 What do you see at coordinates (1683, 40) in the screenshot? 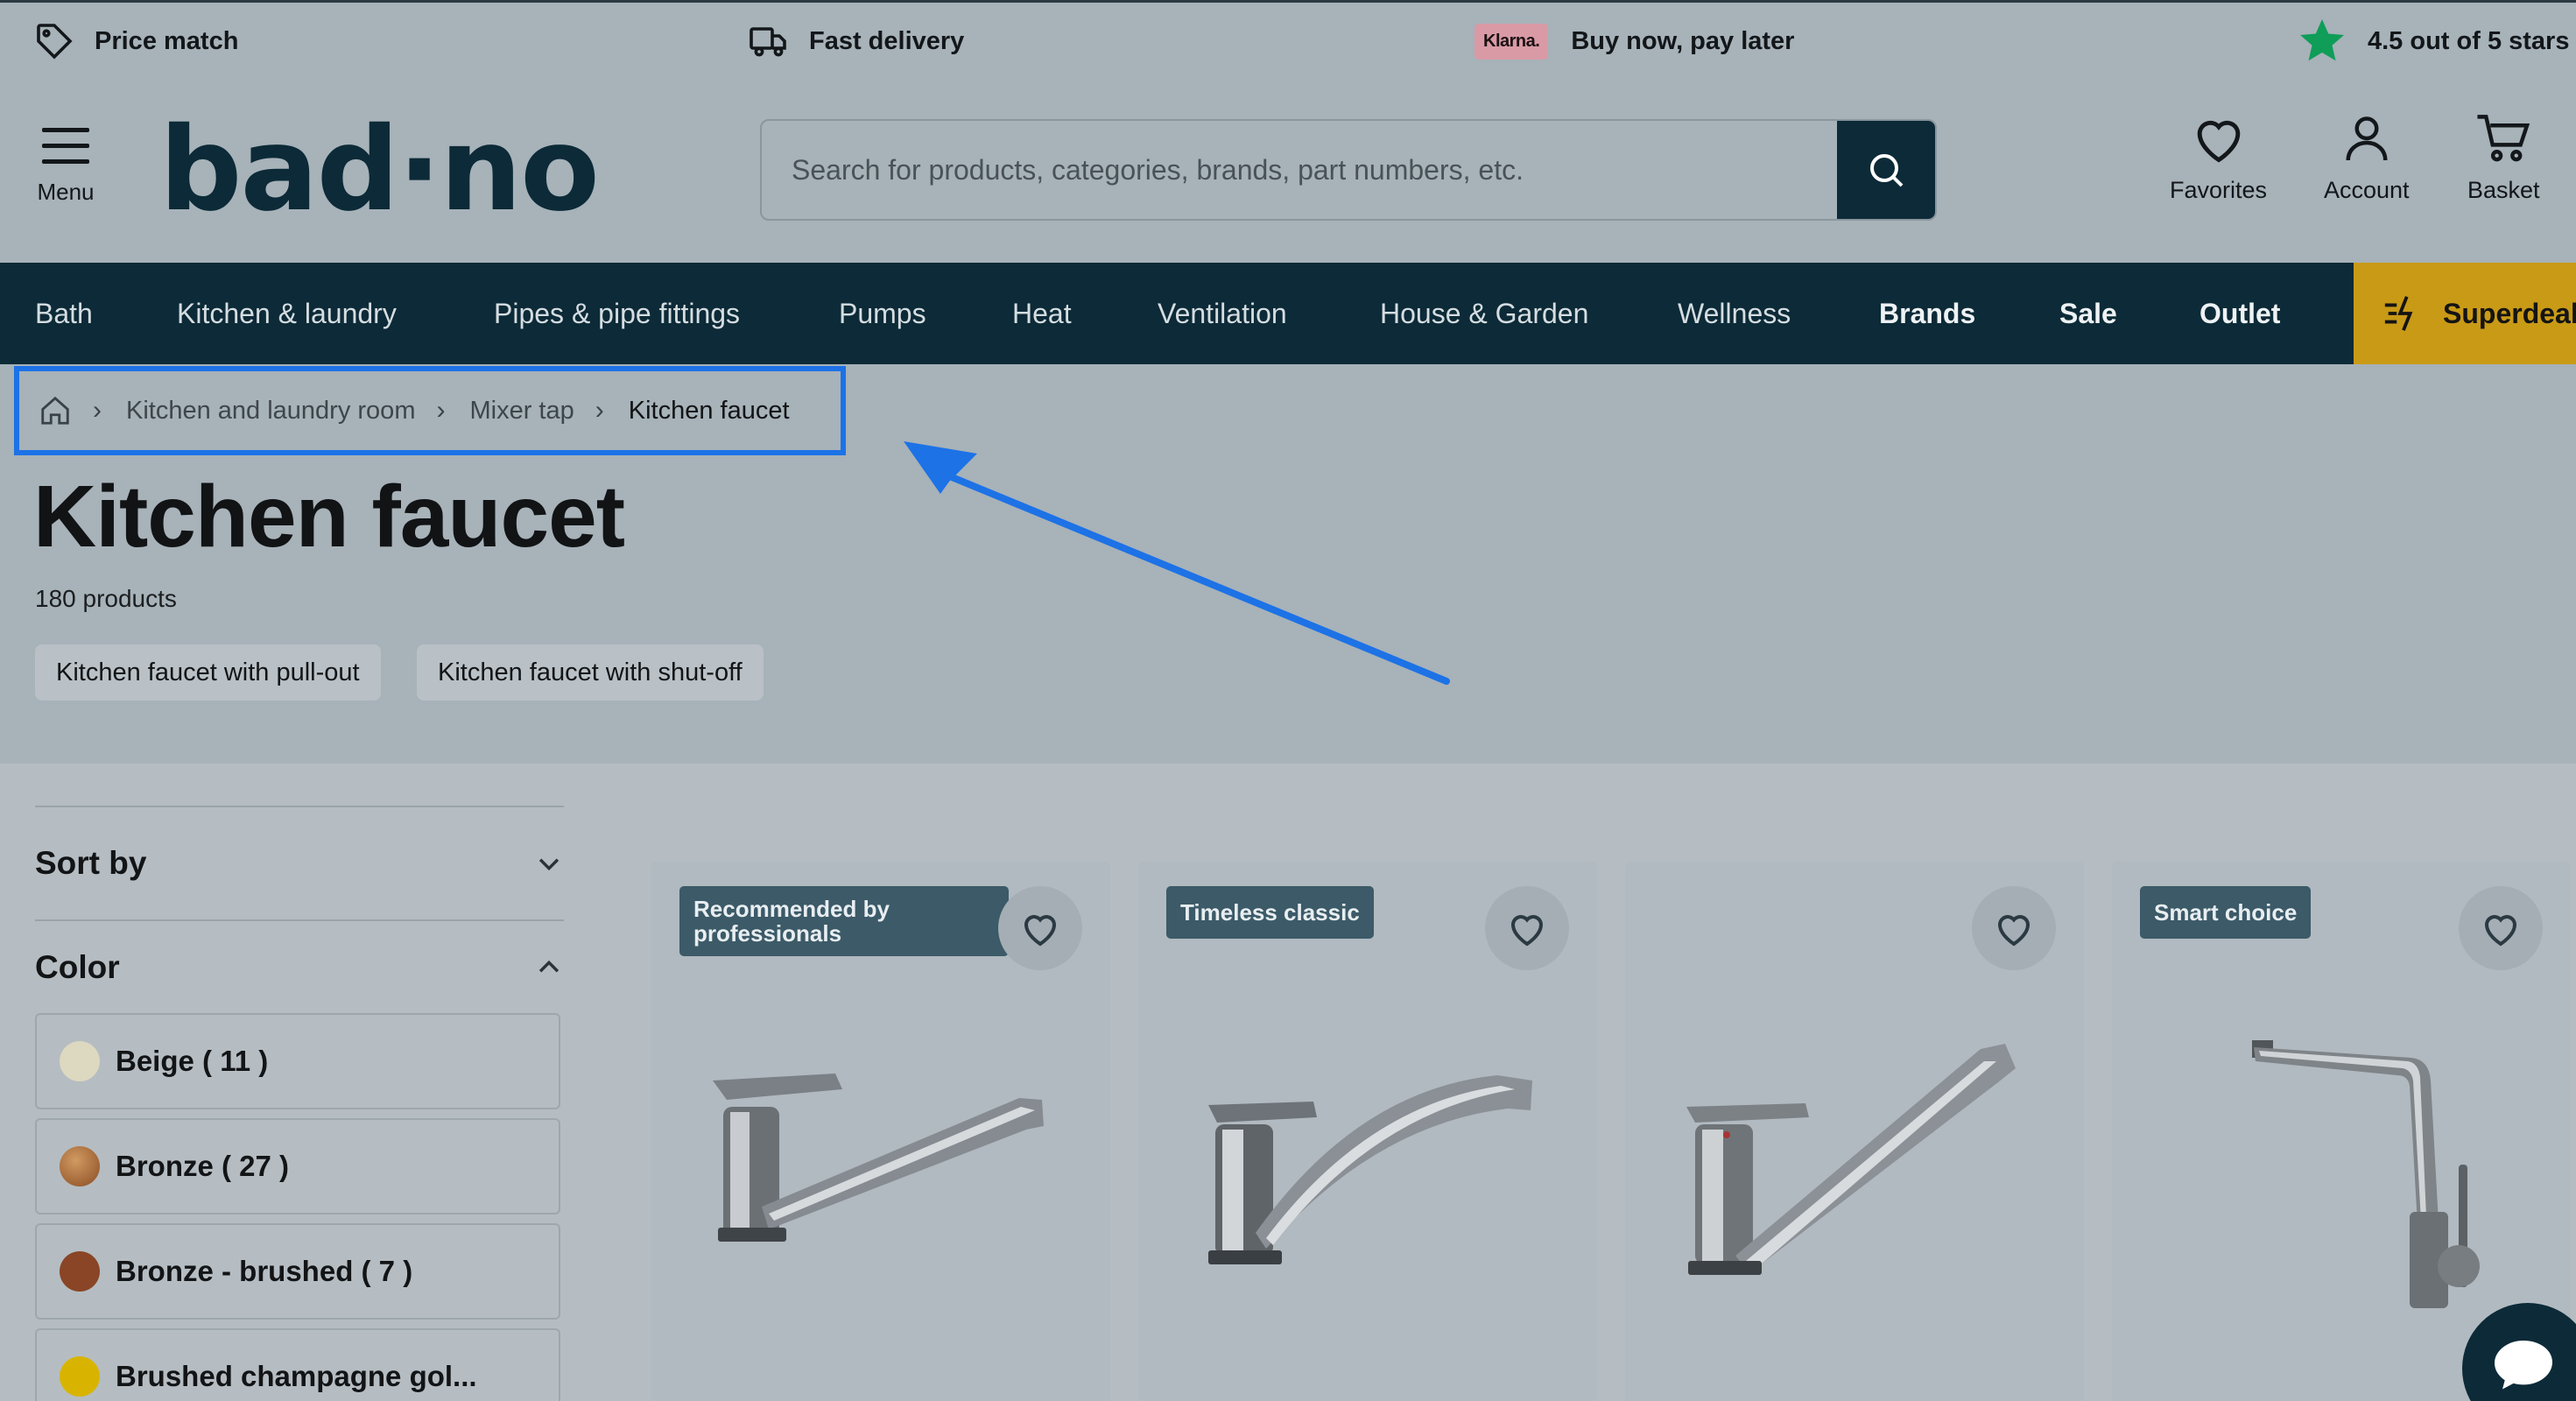
I see `usp-pay-later-label: Buy now, pay later` at bounding box center [1683, 40].